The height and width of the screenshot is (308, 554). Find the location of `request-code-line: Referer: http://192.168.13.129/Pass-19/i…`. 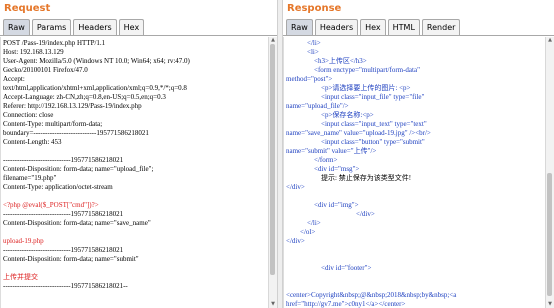

request-code-line: Referer: http://192.168.13.129/Pass-19/i… is located at coordinates (72, 106).